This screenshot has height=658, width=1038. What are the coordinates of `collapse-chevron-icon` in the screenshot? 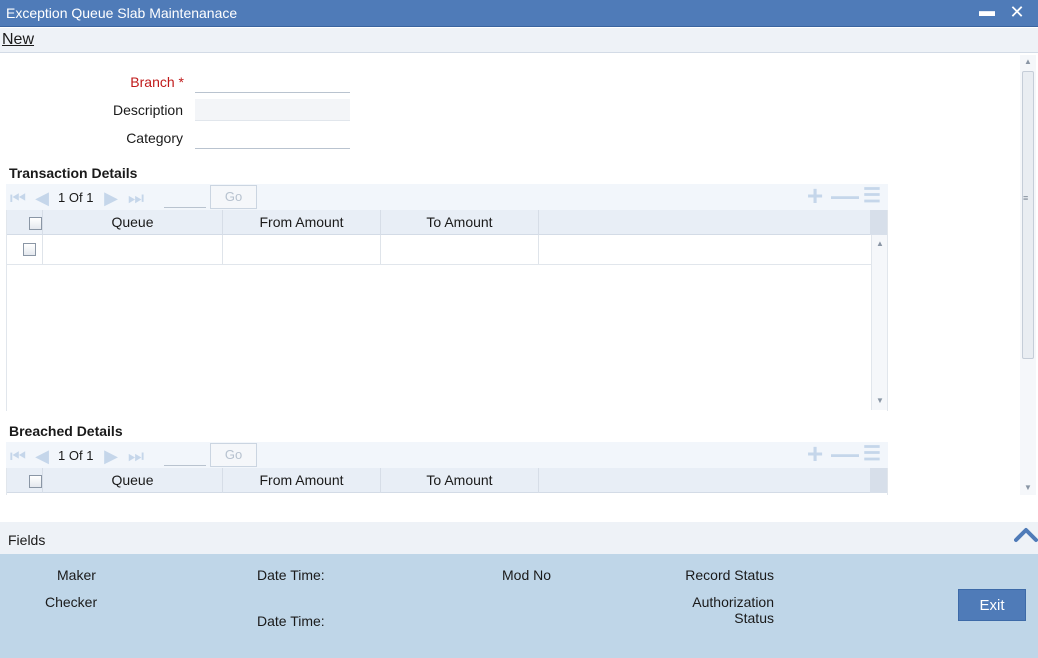 It's located at (1026, 535).